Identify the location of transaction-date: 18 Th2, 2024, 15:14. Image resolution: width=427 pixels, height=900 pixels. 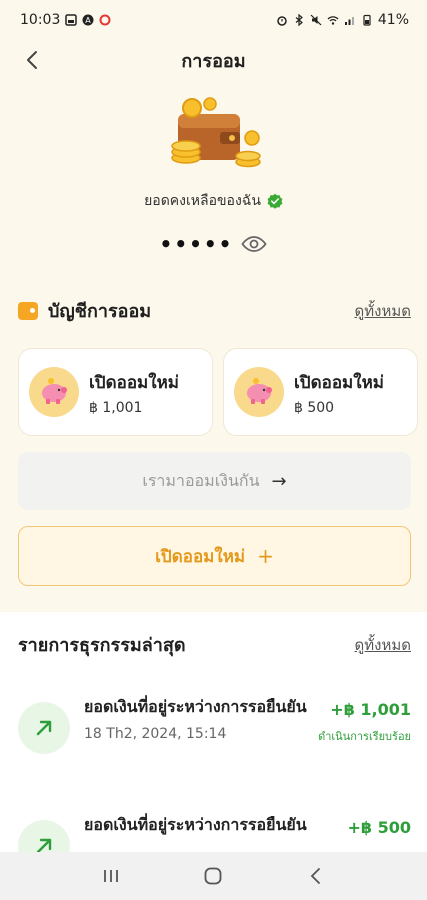
(155, 734).